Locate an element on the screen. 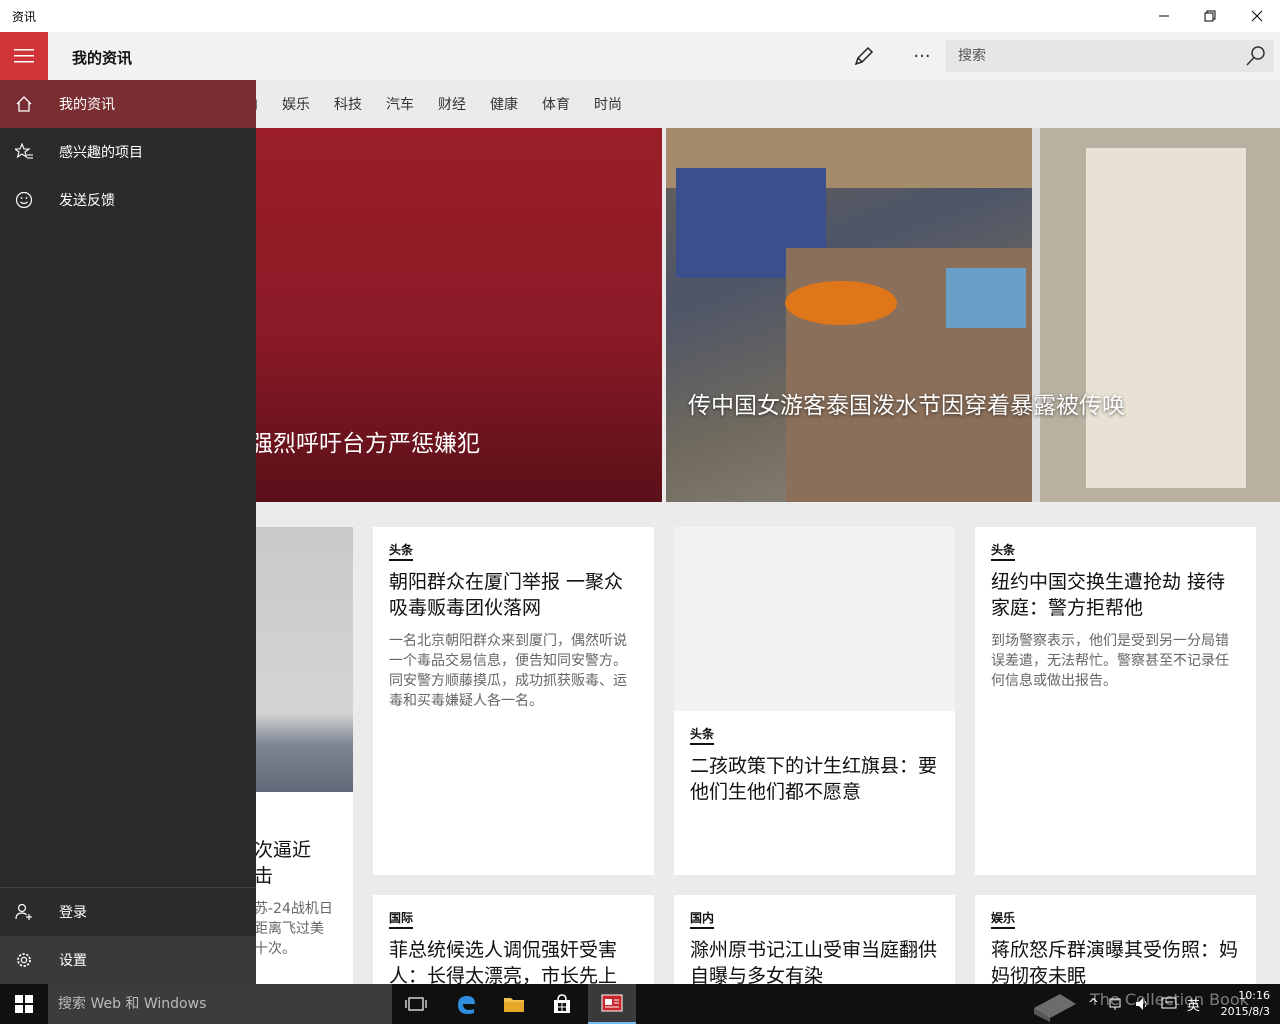 This screenshot has height=1024, width=1280. sidebar-item-label: 登录 is located at coordinates (73, 913).